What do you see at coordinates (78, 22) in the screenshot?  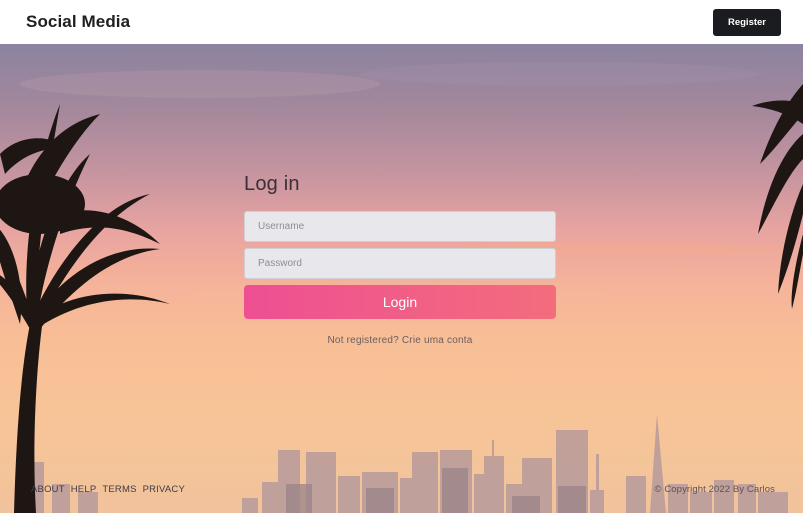 I see `brand-title: Social Media` at bounding box center [78, 22].